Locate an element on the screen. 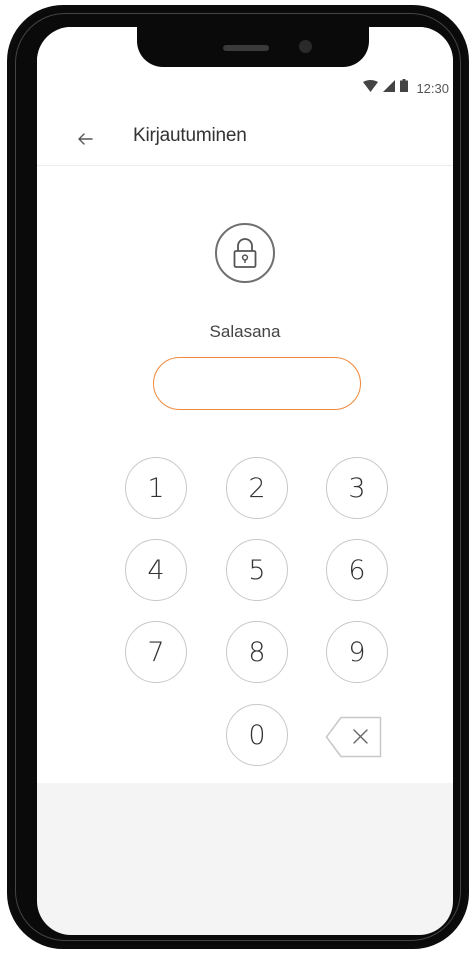 The width and height of the screenshot is (474, 955). status-bar: 12:30 is located at coordinates (245, 88).